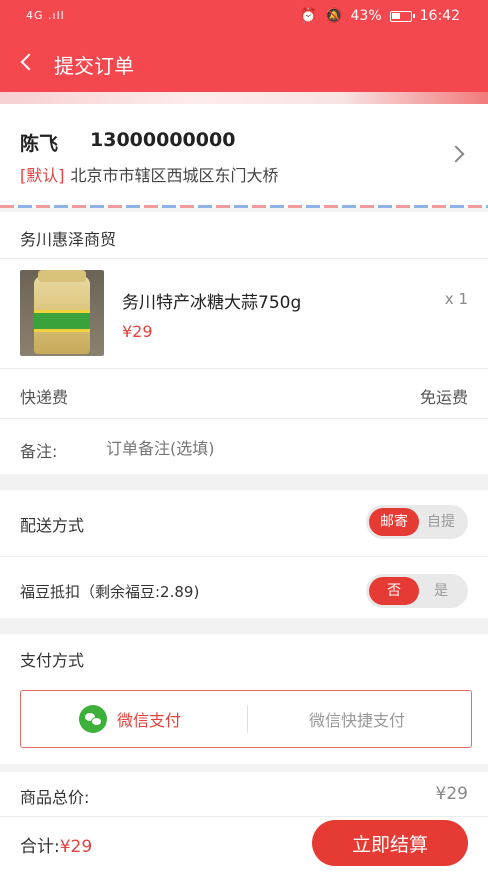 This screenshot has width=488, height=874. What do you see at coordinates (163, 140) in the screenshot?
I see `recipient-phone: 13000000000` at bounding box center [163, 140].